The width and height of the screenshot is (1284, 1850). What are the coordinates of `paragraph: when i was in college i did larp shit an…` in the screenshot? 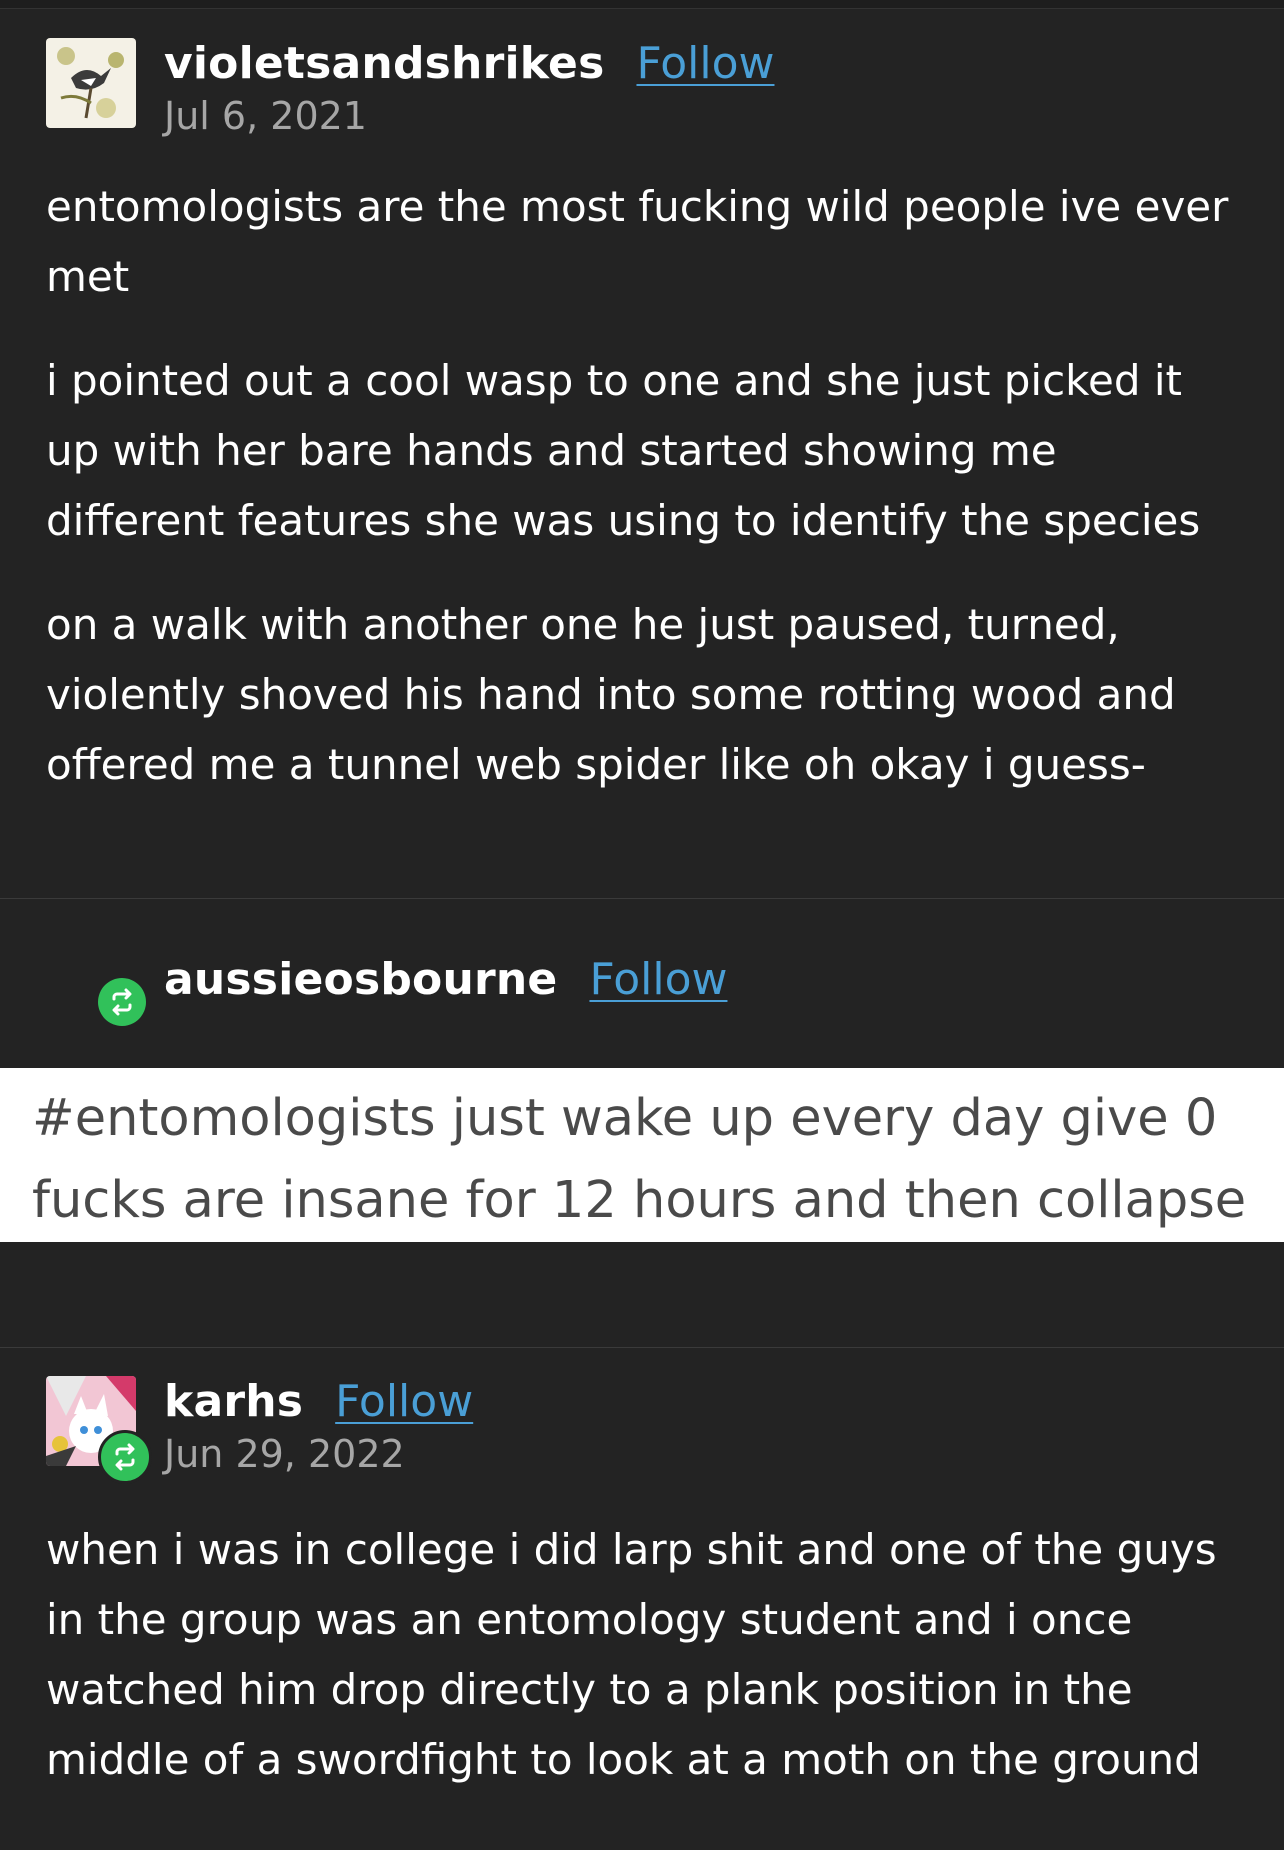 It's located at (631, 1654).